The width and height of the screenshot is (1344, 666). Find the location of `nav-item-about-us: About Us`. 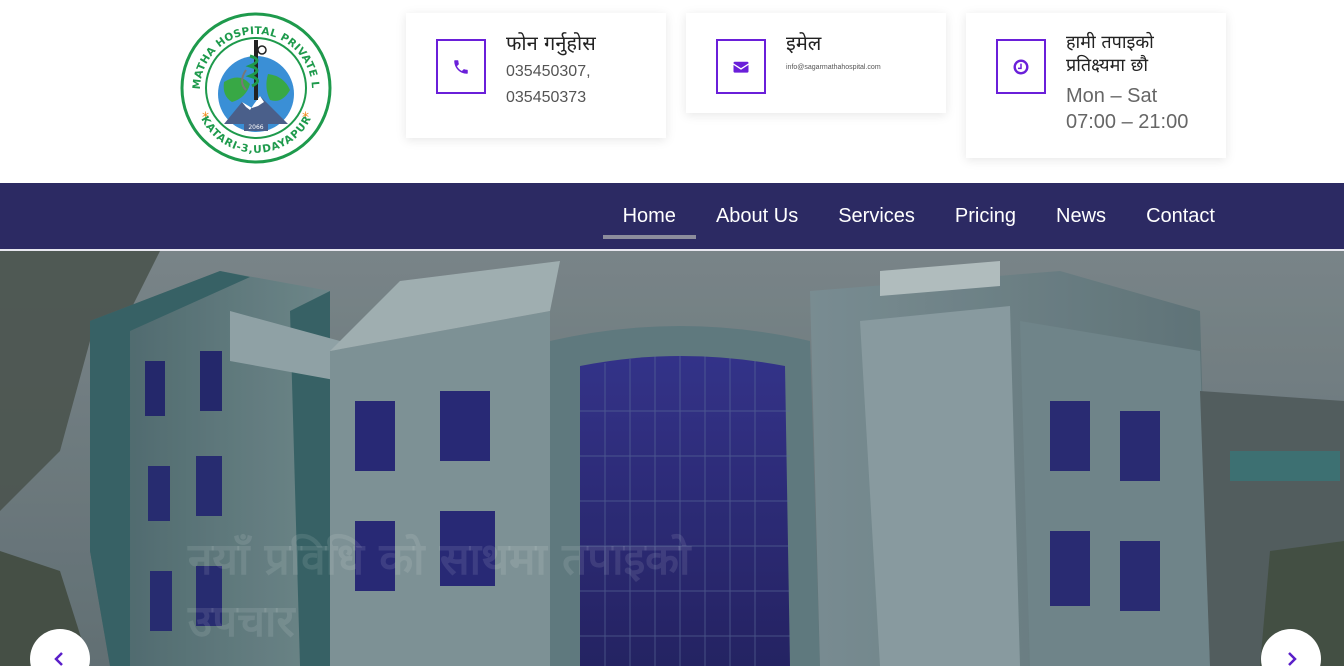

nav-item-about-us: About Us is located at coordinates (757, 216).